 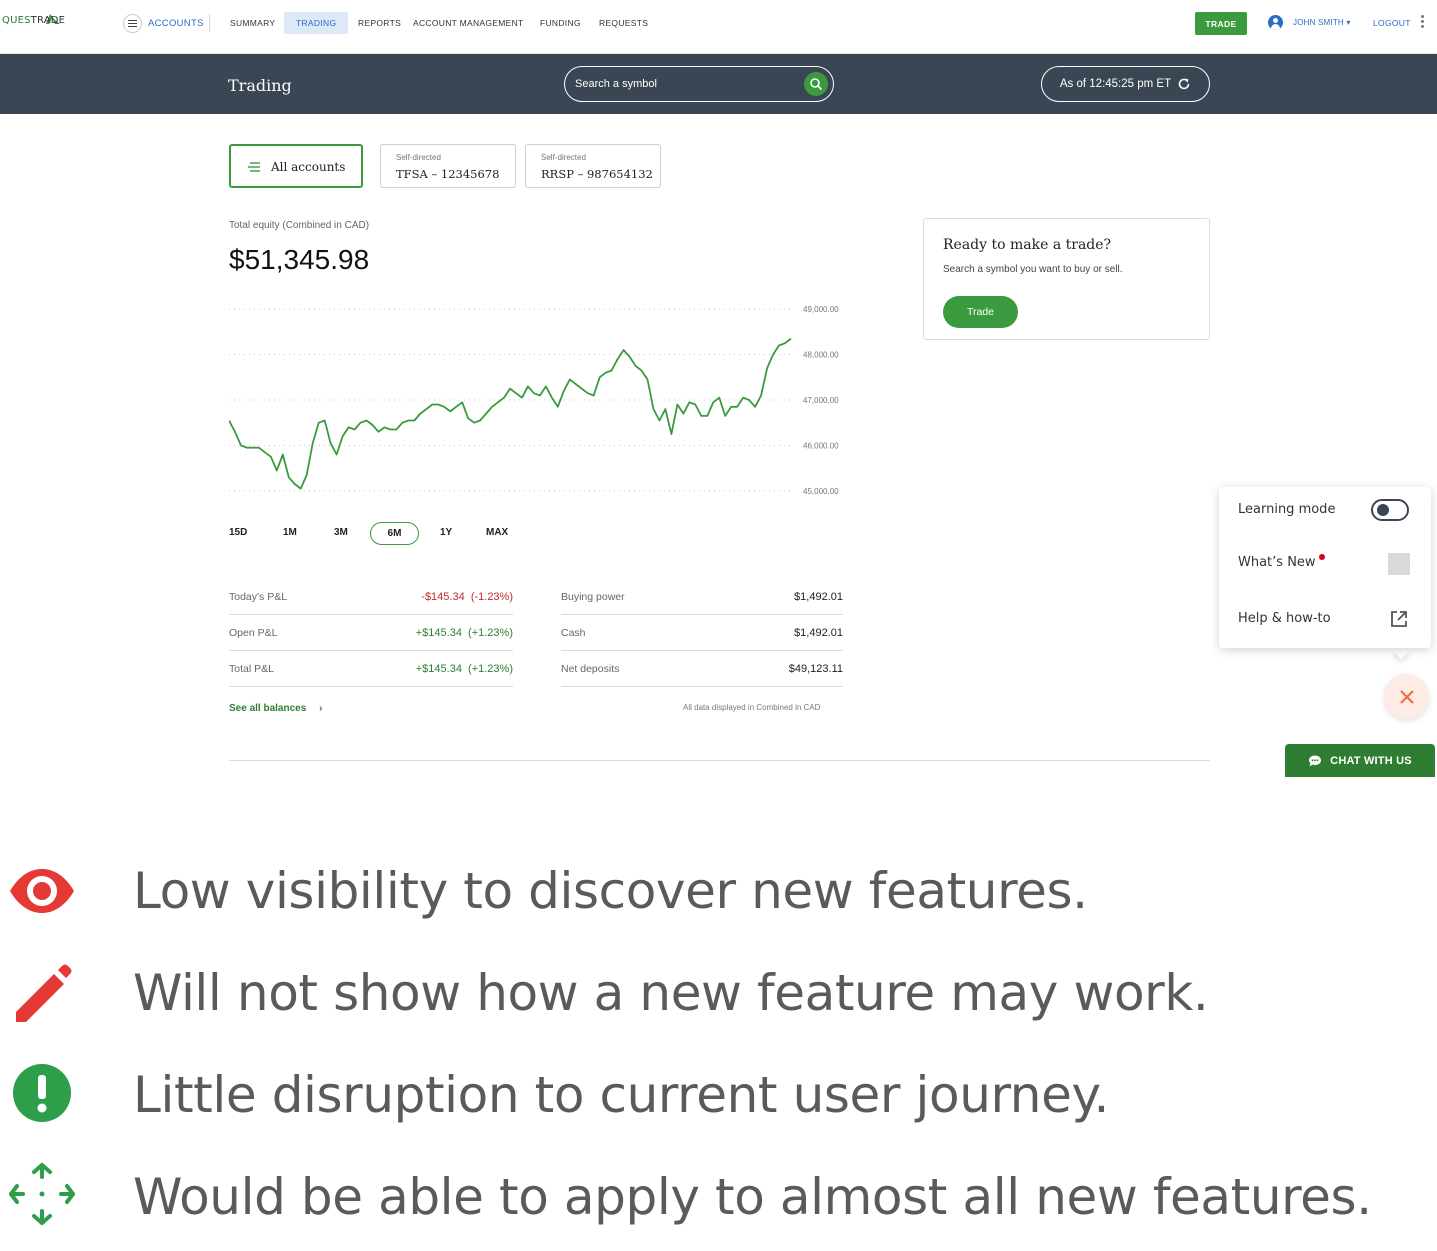 I want to click on learning-mode-toggle, so click(x=1390, y=510).